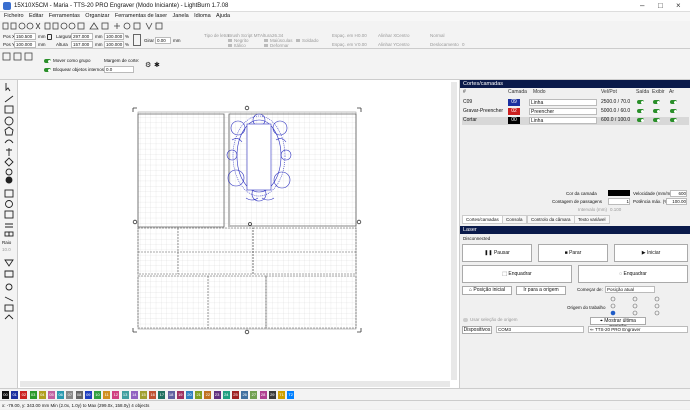 This screenshot has height=410, width=690. Describe the element at coordinates (163, 40) in the screenshot. I see `rotate-input: 0.00` at that location.